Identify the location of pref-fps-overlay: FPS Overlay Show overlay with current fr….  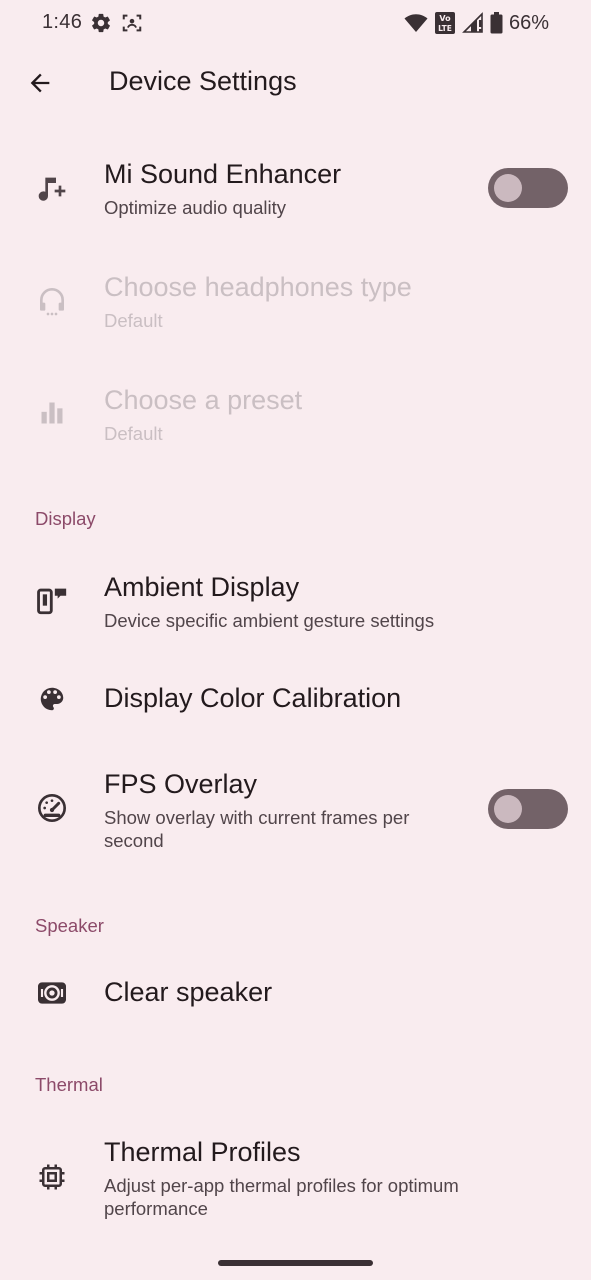
(295, 810).